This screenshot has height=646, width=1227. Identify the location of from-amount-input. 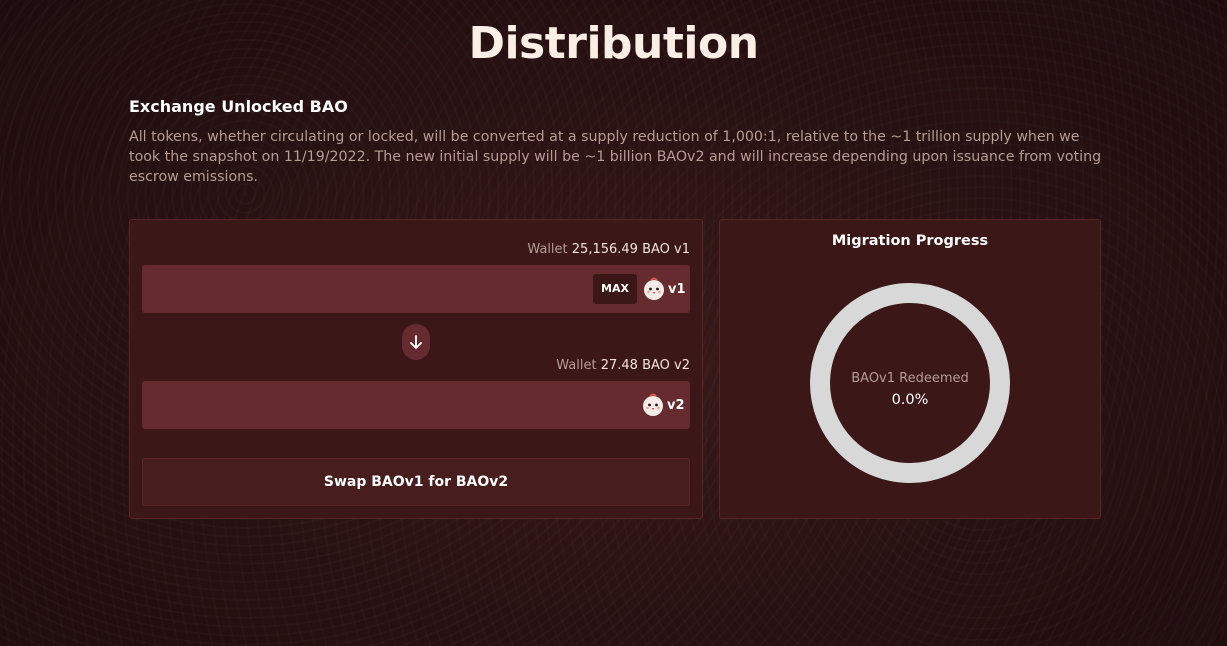
(357, 289).